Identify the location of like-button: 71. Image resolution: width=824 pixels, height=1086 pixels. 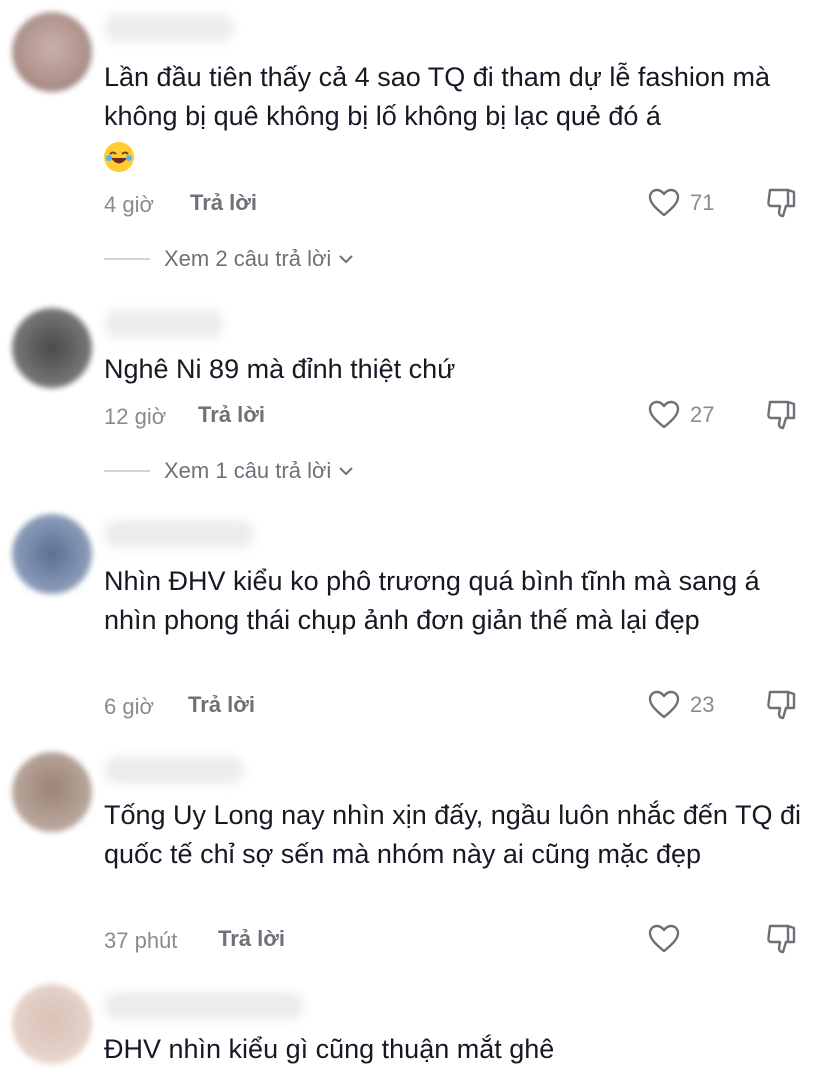
(681, 203).